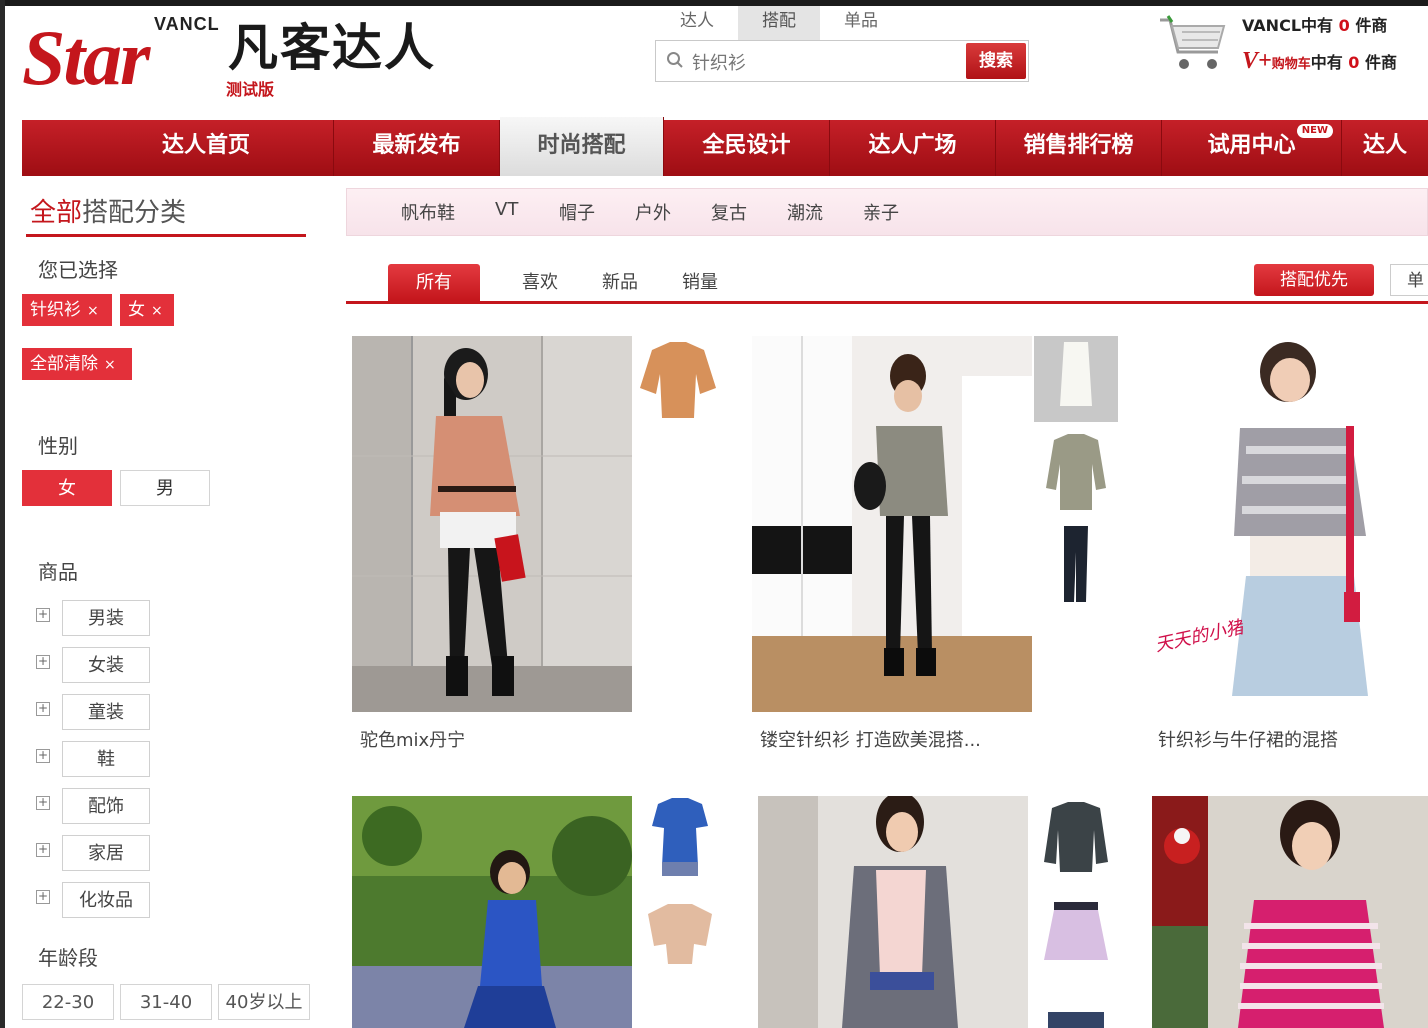 The width and height of the screenshot is (1428, 1028). Describe the element at coordinates (827, 62) in the screenshot. I see `search-input` at that location.